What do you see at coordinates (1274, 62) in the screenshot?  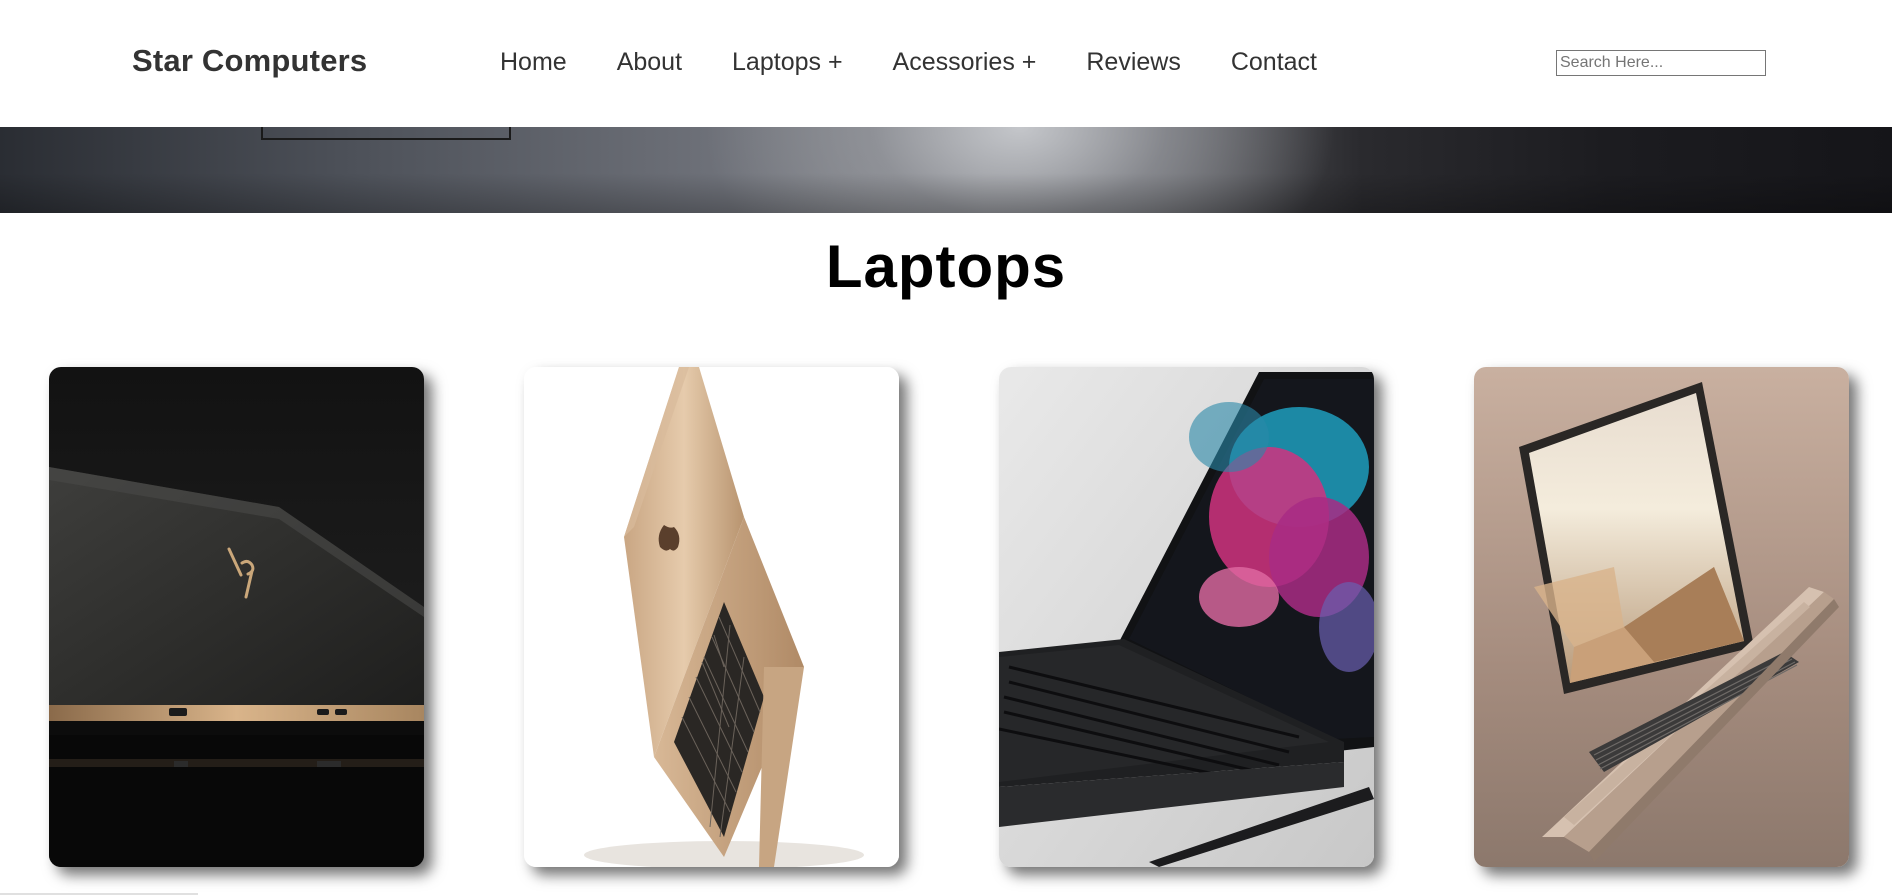 I see `nav-item-contact: Contact` at bounding box center [1274, 62].